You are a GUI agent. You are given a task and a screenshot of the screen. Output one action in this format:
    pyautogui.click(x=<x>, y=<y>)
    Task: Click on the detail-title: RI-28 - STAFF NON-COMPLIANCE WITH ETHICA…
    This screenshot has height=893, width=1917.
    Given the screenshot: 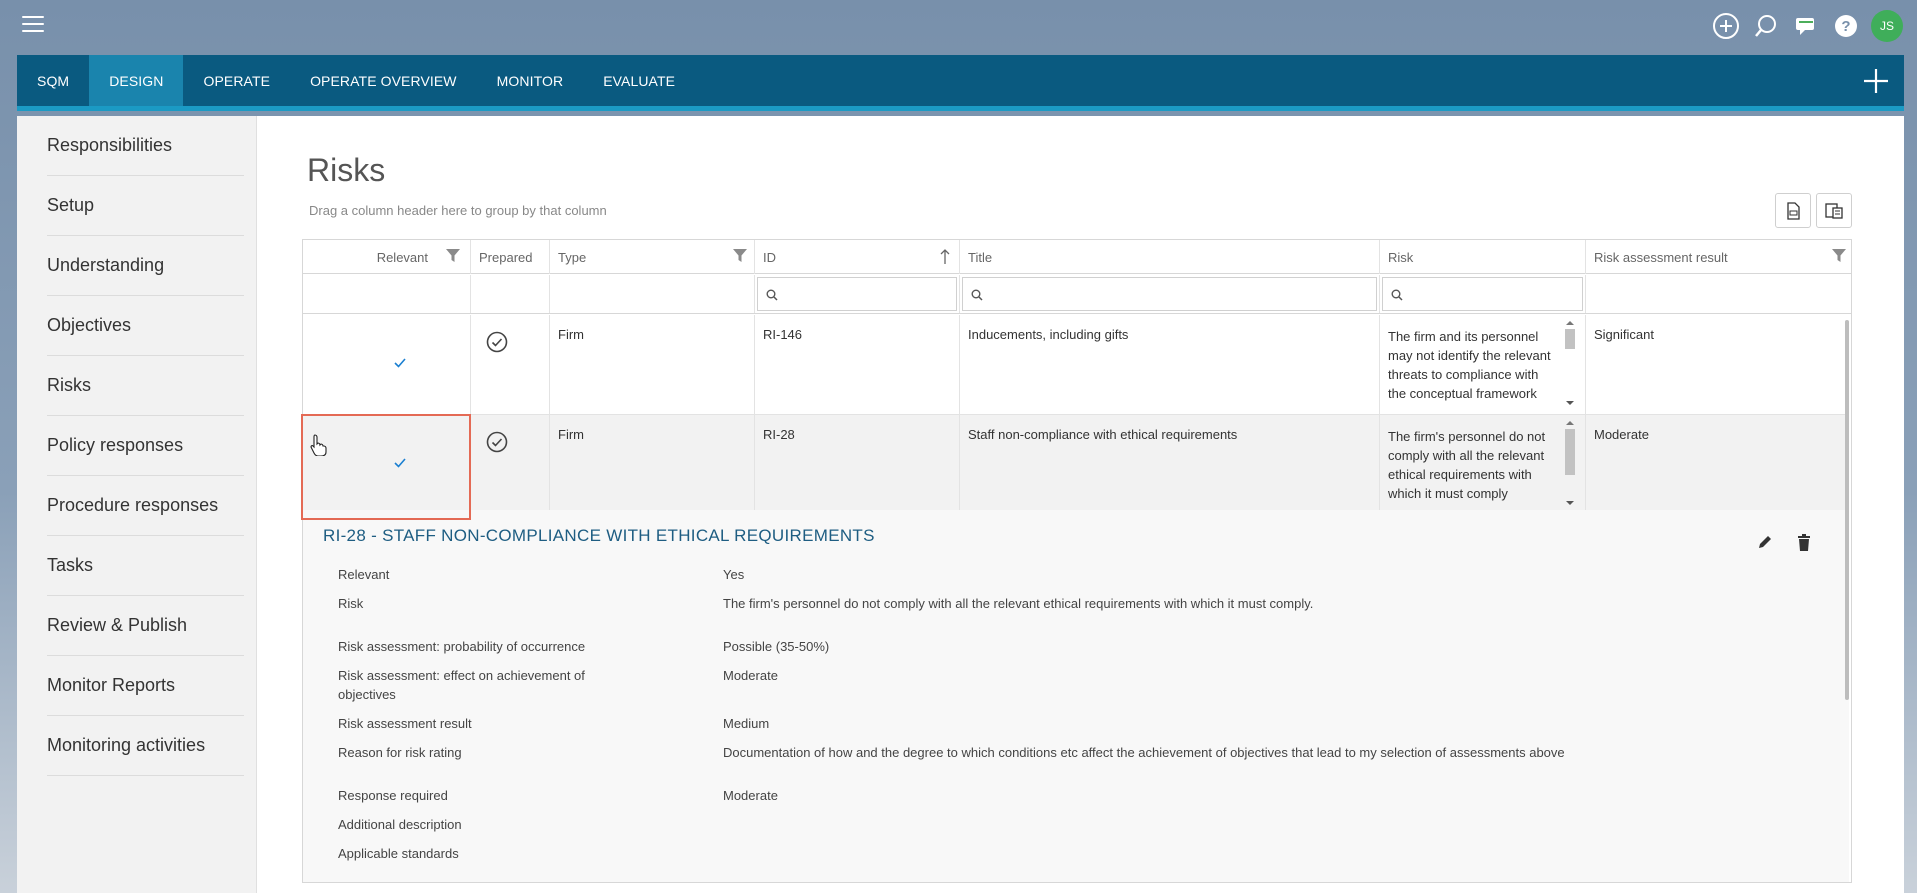 What is the action you would take?
    pyautogui.click(x=599, y=535)
    